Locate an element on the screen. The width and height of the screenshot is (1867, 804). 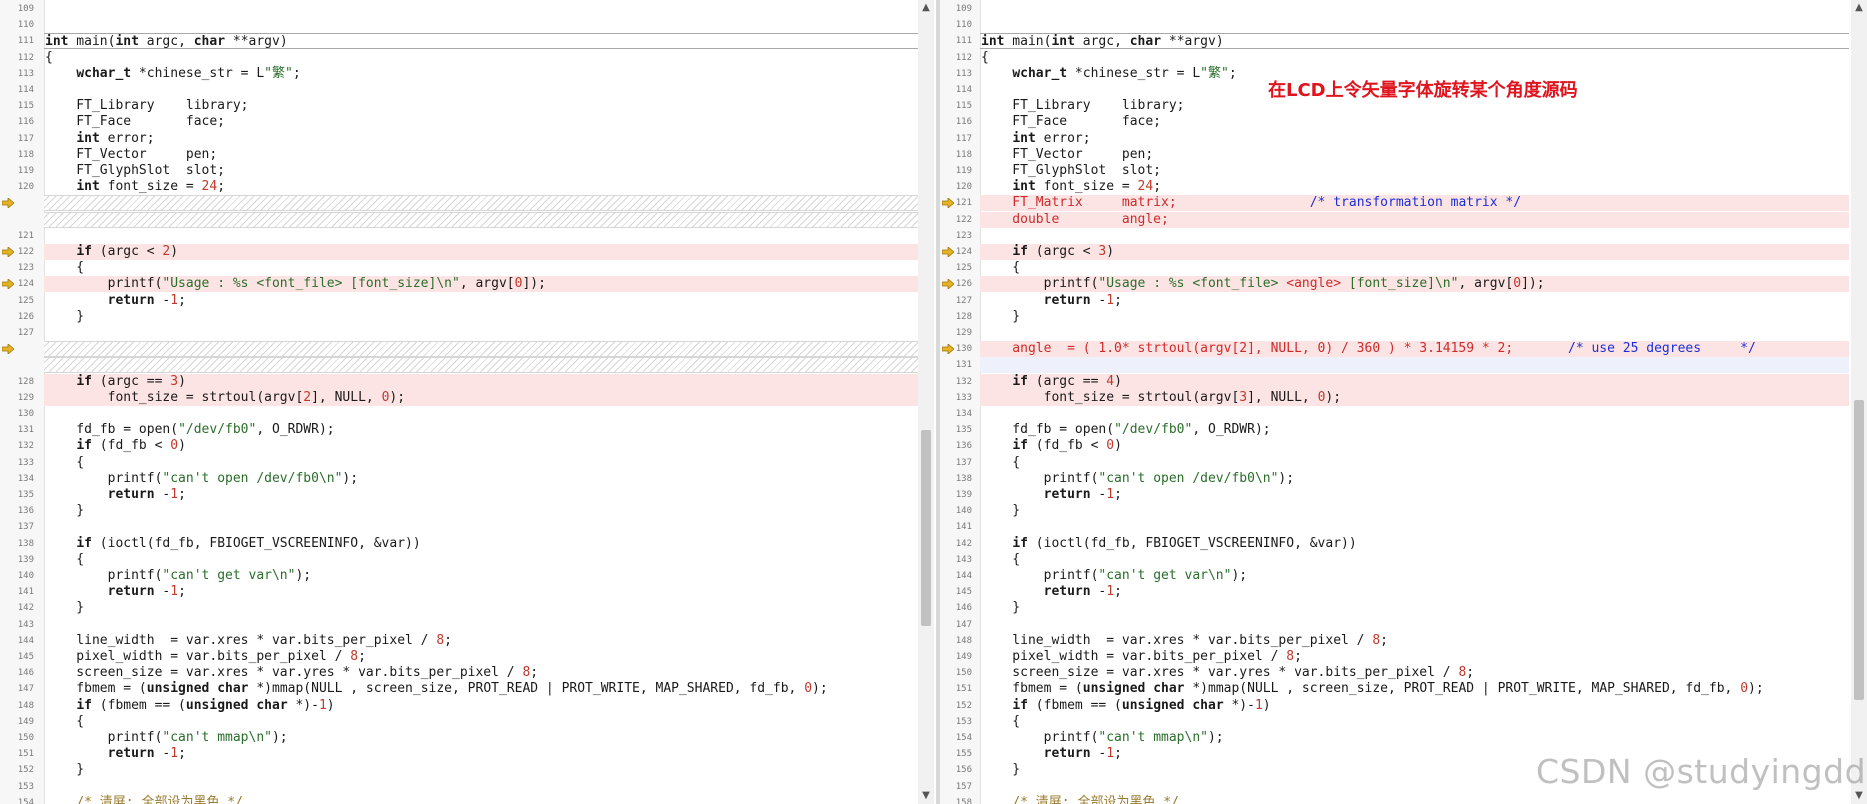
code-line: if (argc == 3) is located at coordinates (481, 381).